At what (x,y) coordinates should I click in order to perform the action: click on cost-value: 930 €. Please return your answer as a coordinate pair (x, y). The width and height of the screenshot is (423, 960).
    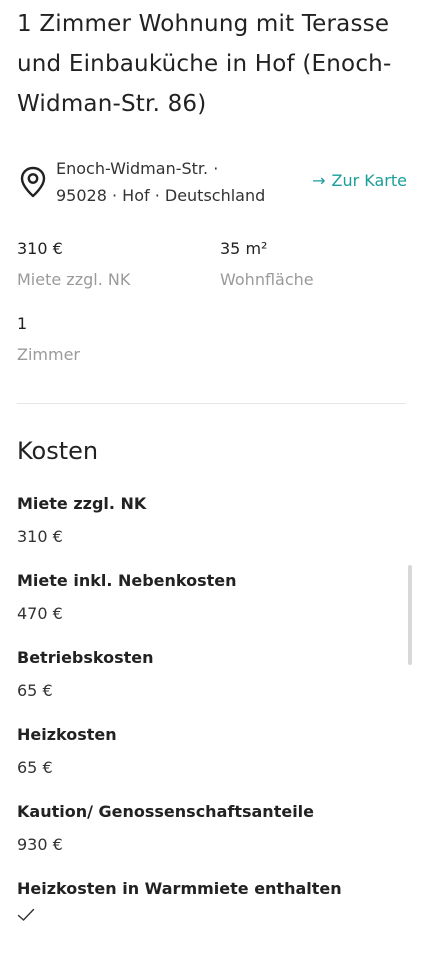
    Looking at the image, I should click on (40, 844).